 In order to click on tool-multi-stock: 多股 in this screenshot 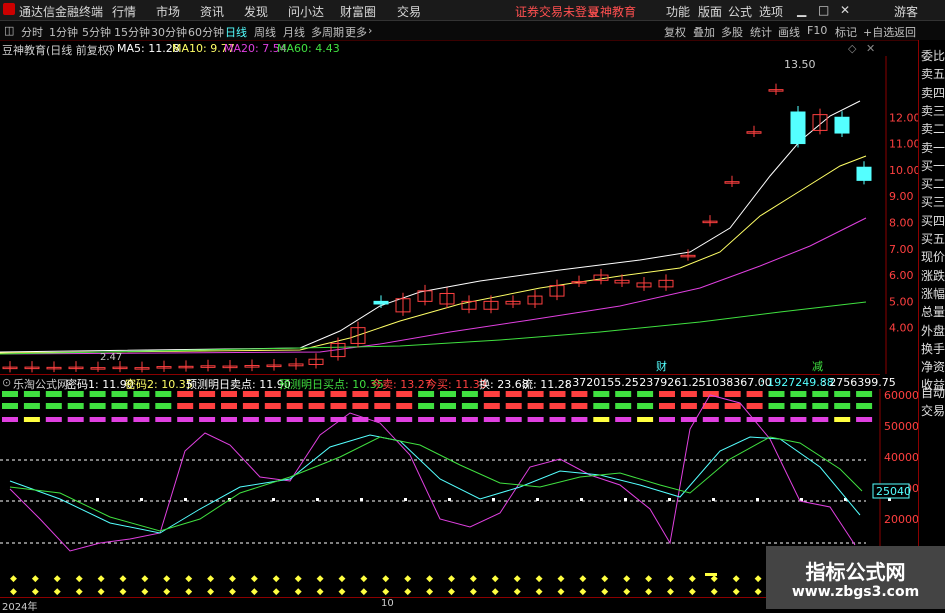, I will do `click(732, 32)`.